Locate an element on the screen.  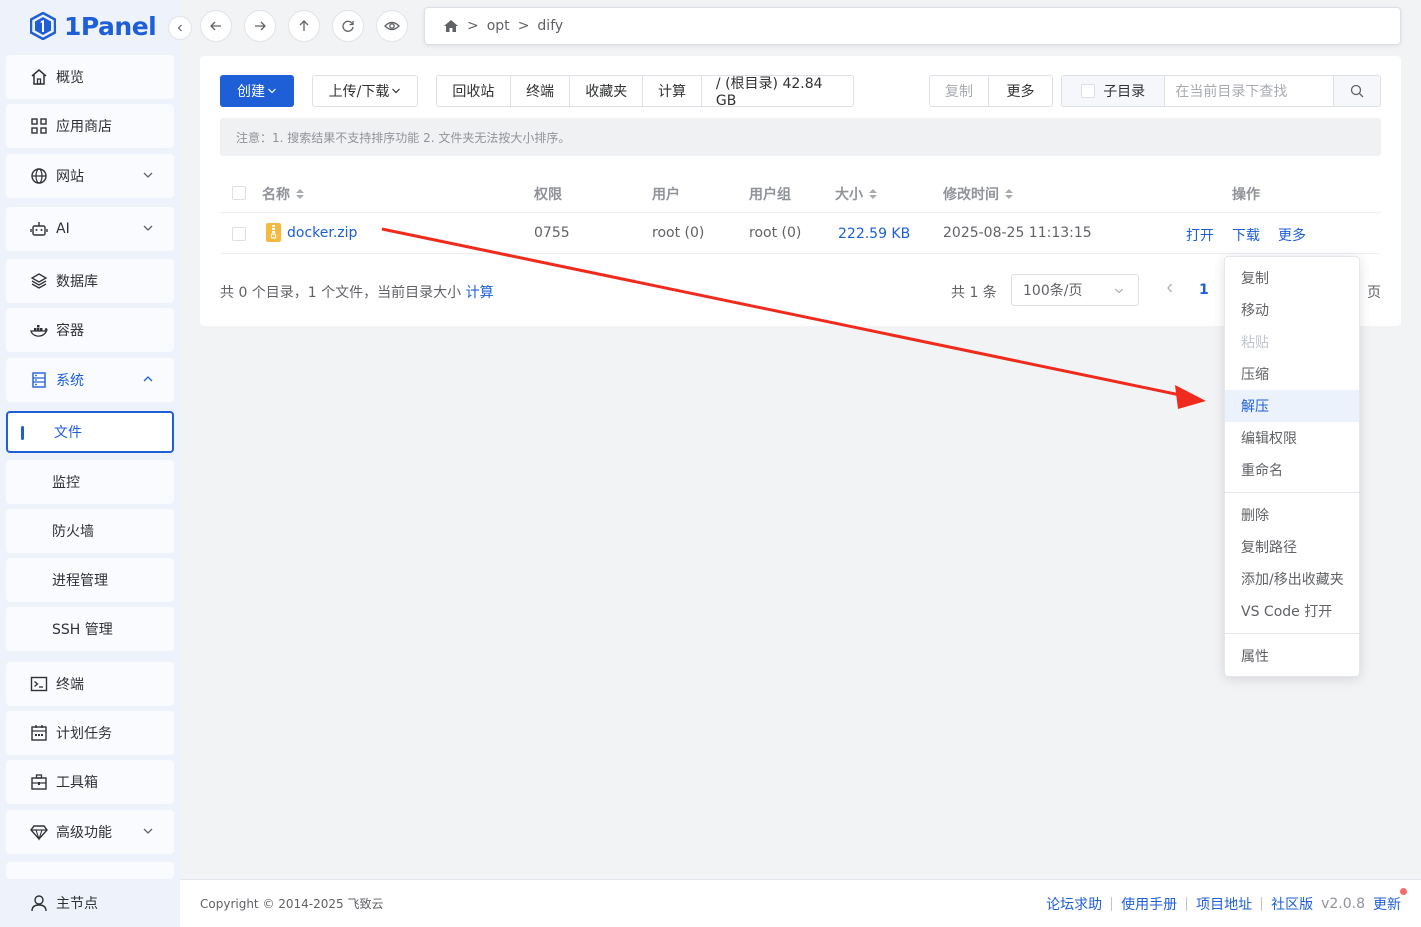
menu-edit-permissions: 编辑权限 is located at coordinates (1292, 438).